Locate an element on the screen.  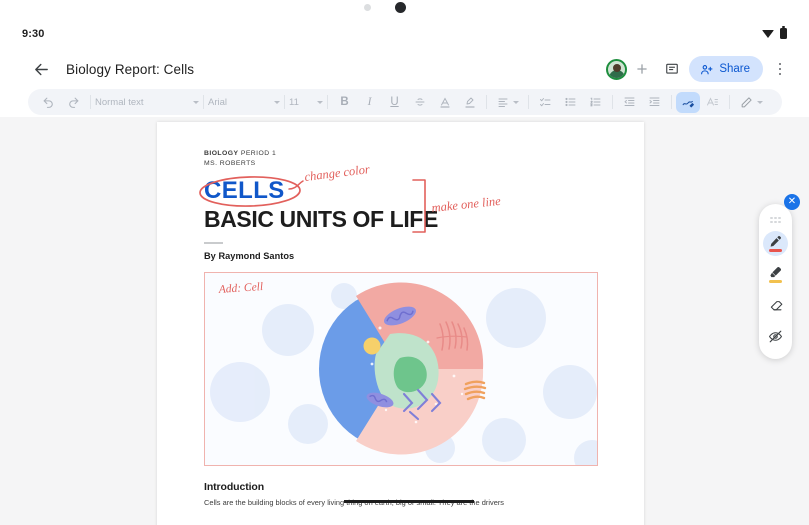
bold-button: B is located at coordinates (344, 102).